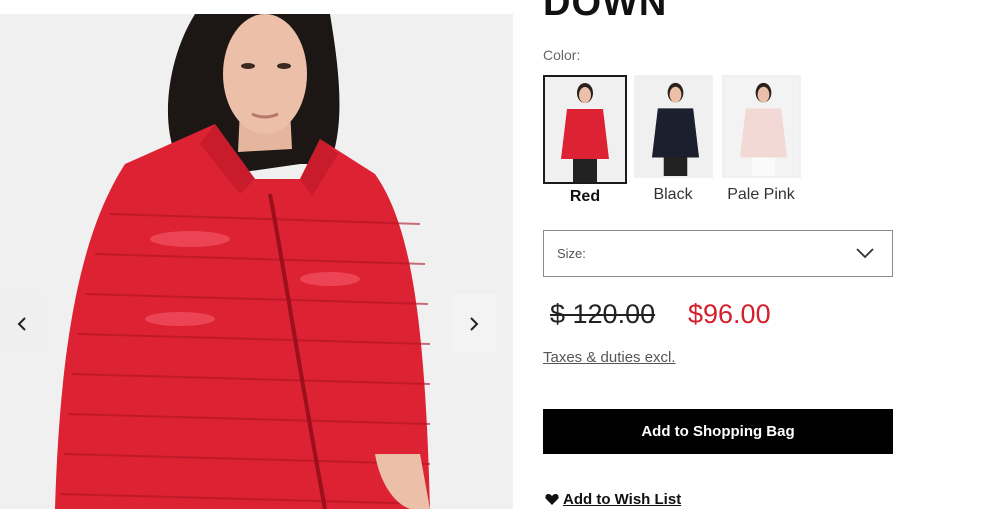 This screenshot has height=509, width=982. Describe the element at coordinates (718, 253) in the screenshot. I see `size-dropdown: Size:` at that location.